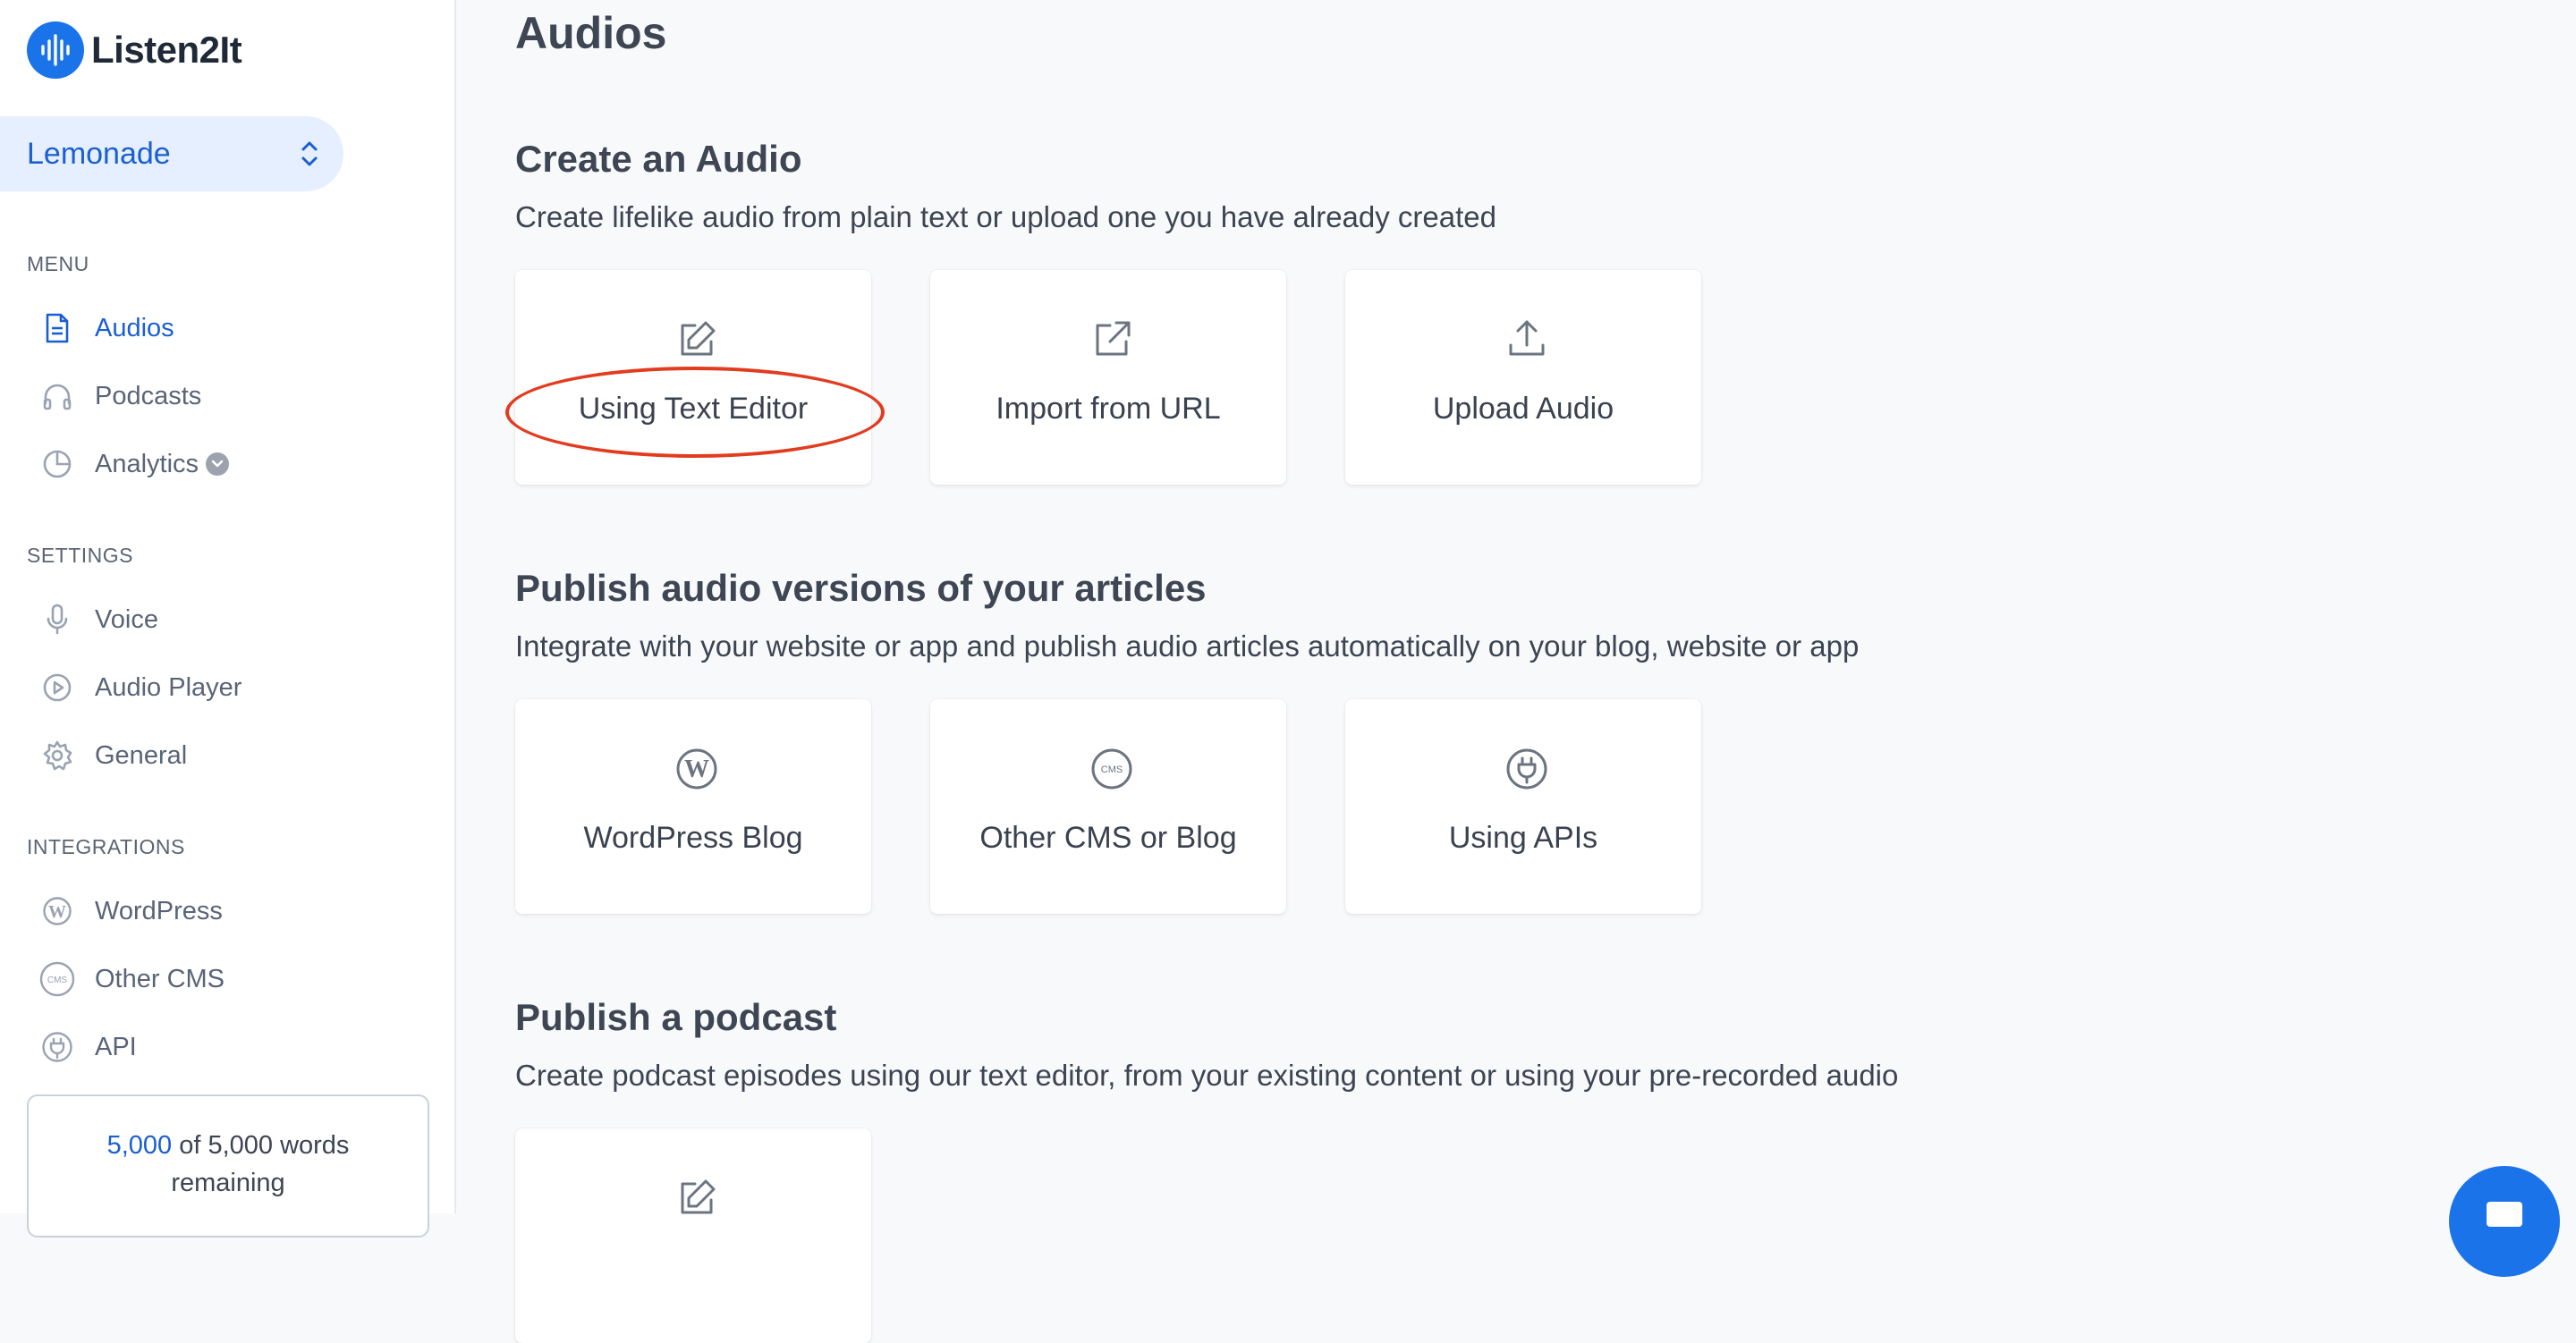 The width and height of the screenshot is (2576, 1343). I want to click on section-title-publish-articles: Publish audio versions of your articles, so click(861, 588).